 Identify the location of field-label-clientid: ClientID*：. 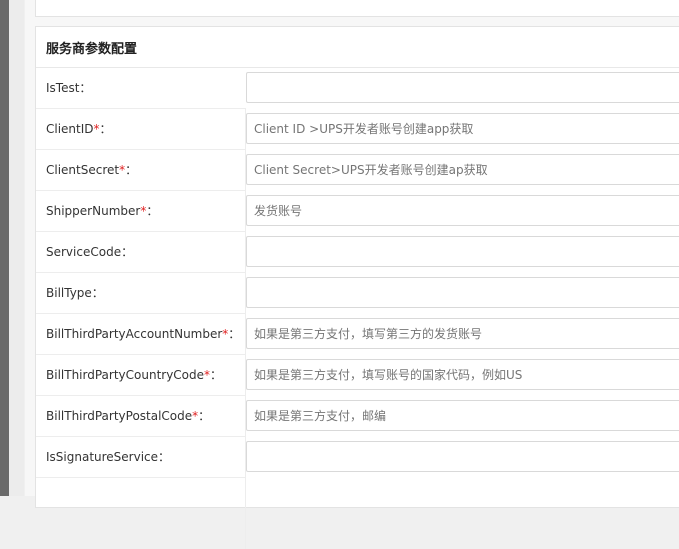
(79, 129).